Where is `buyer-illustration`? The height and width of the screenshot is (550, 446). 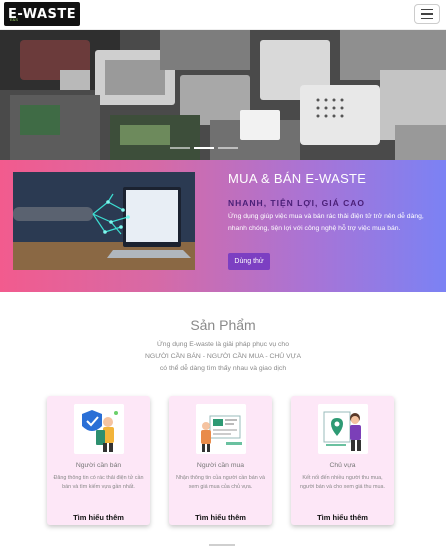 buyer-illustration is located at coordinates (221, 429).